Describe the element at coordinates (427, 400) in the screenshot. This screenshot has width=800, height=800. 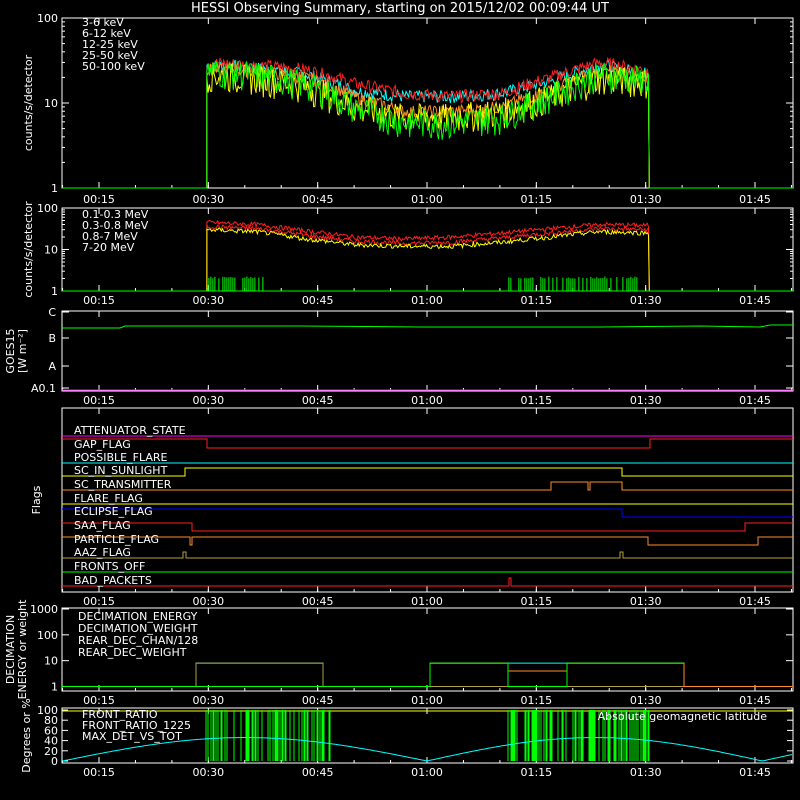
I see `goes-xtick-label: 01:00` at that location.